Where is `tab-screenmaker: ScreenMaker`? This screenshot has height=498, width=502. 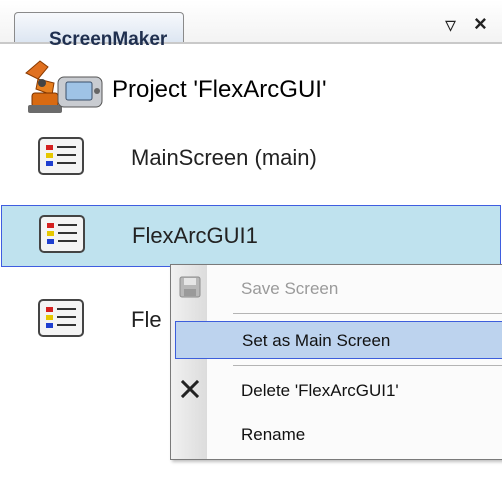
tab-screenmaker: ScreenMaker is located at coordinates (99, 31).